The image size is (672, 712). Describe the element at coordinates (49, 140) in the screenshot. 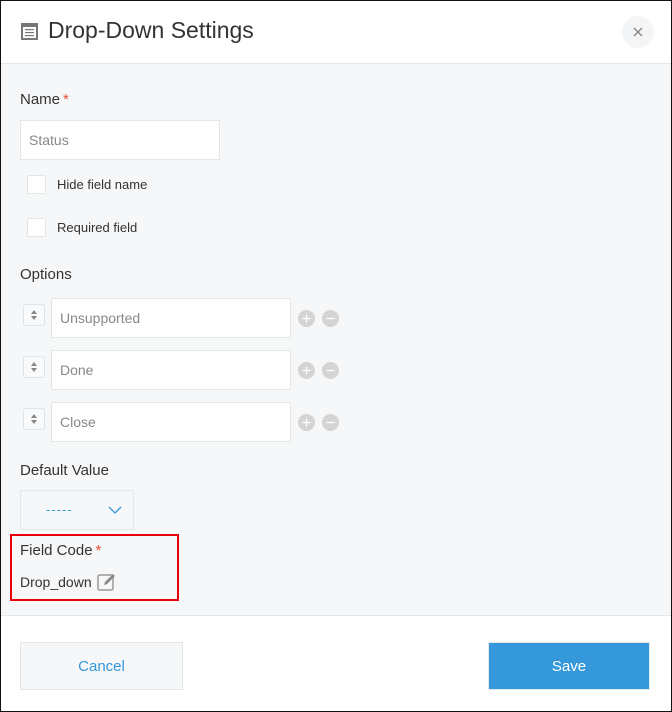

I see `name-input-value: Status` at that location.